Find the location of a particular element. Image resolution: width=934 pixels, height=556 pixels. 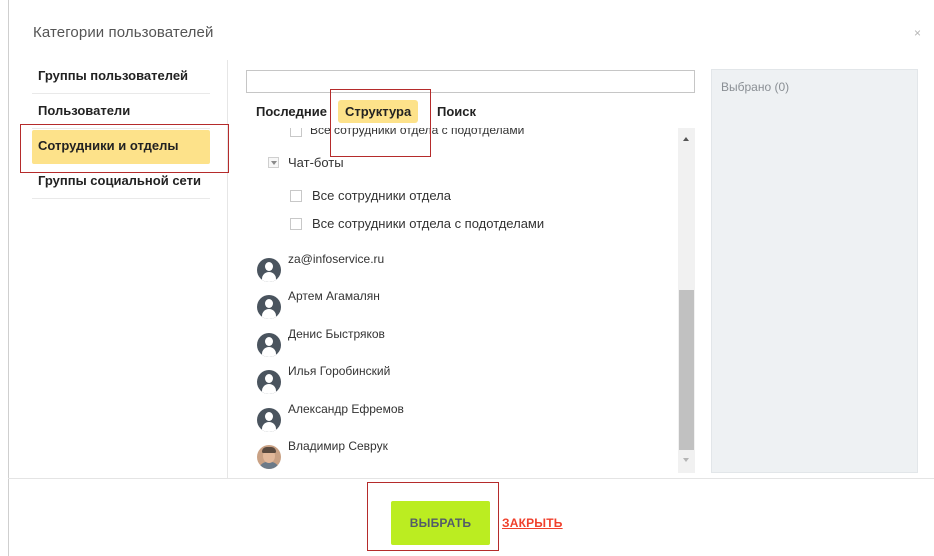

tree-option-all-employees: Все сотрудники отдела is located at coordinates (370, 195).